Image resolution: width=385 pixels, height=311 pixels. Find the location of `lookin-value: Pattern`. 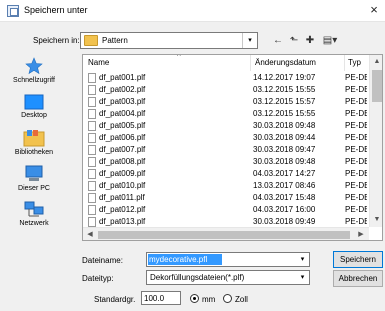

lookin-value: Pattern is located at coordinates (115, 40).